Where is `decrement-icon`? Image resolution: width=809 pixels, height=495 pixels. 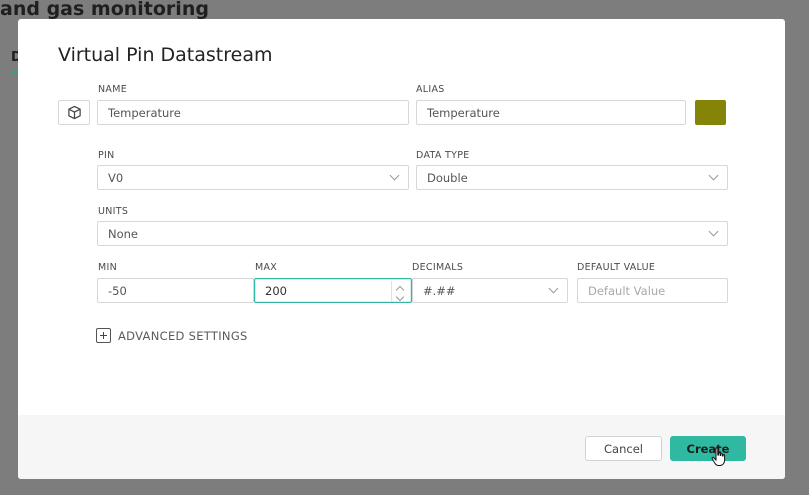
decrement-icon is located at coordinates (400, 297).